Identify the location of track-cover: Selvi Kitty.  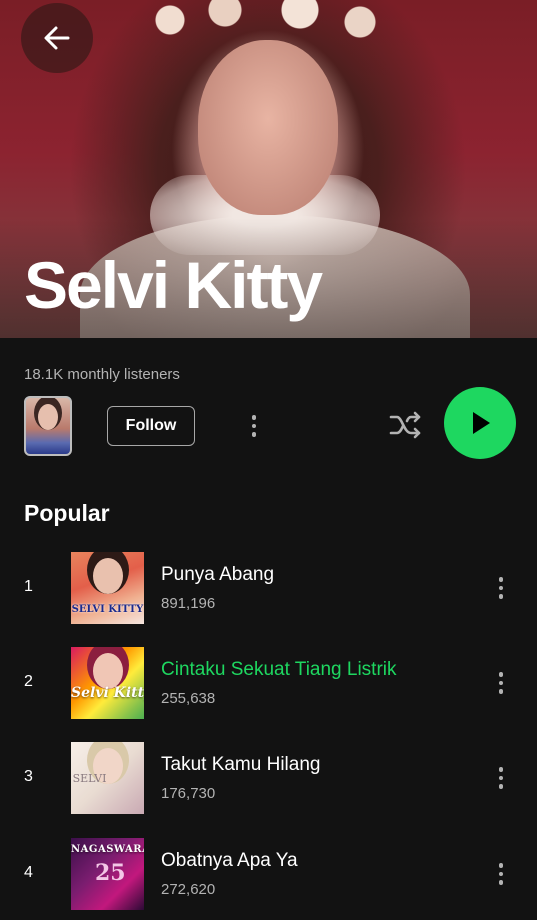
(107, 683).